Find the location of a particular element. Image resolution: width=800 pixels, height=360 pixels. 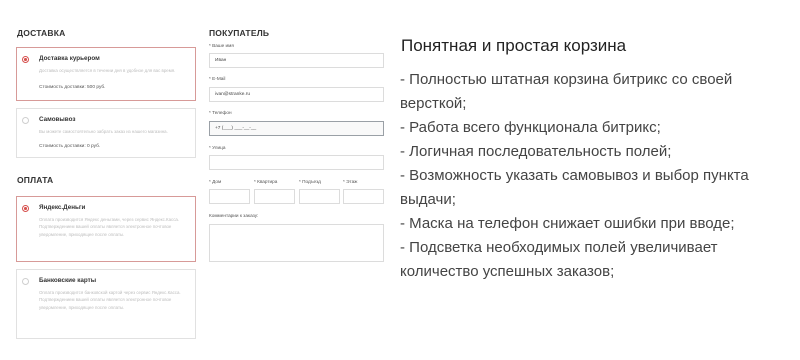

feature-item: - Логичная последовательность полей; is located at coordinates (536, 151).